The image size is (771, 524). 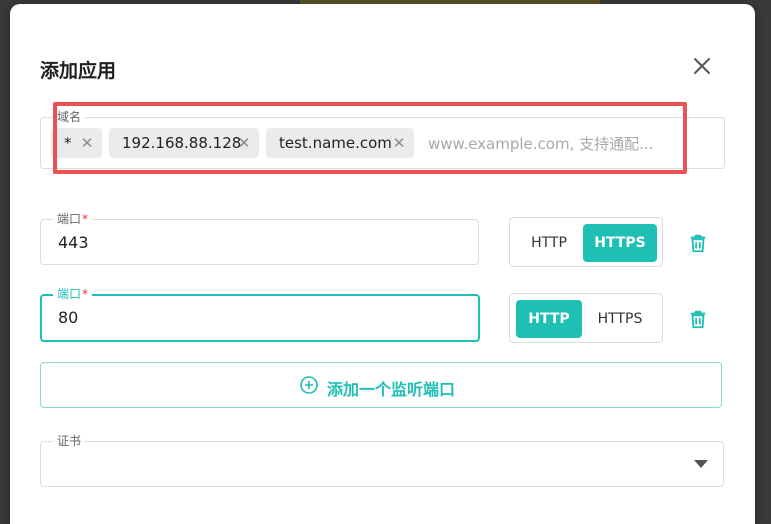 What do you see at coordinates (309, 385) in the screenshot?
I see `plus-circle-icon` at bounding box center [309, 385].